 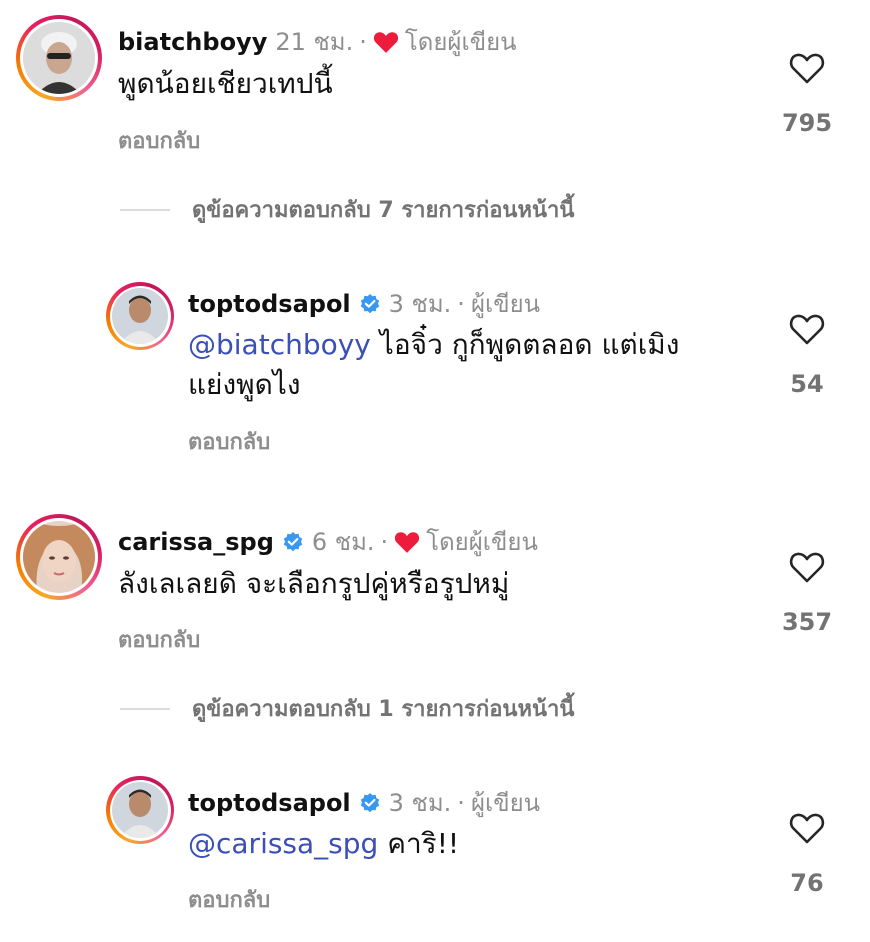 What do you see at coordinates (807, 123) in the screenshot?
I see `like-count: 795` at bounding box center [807, 123].